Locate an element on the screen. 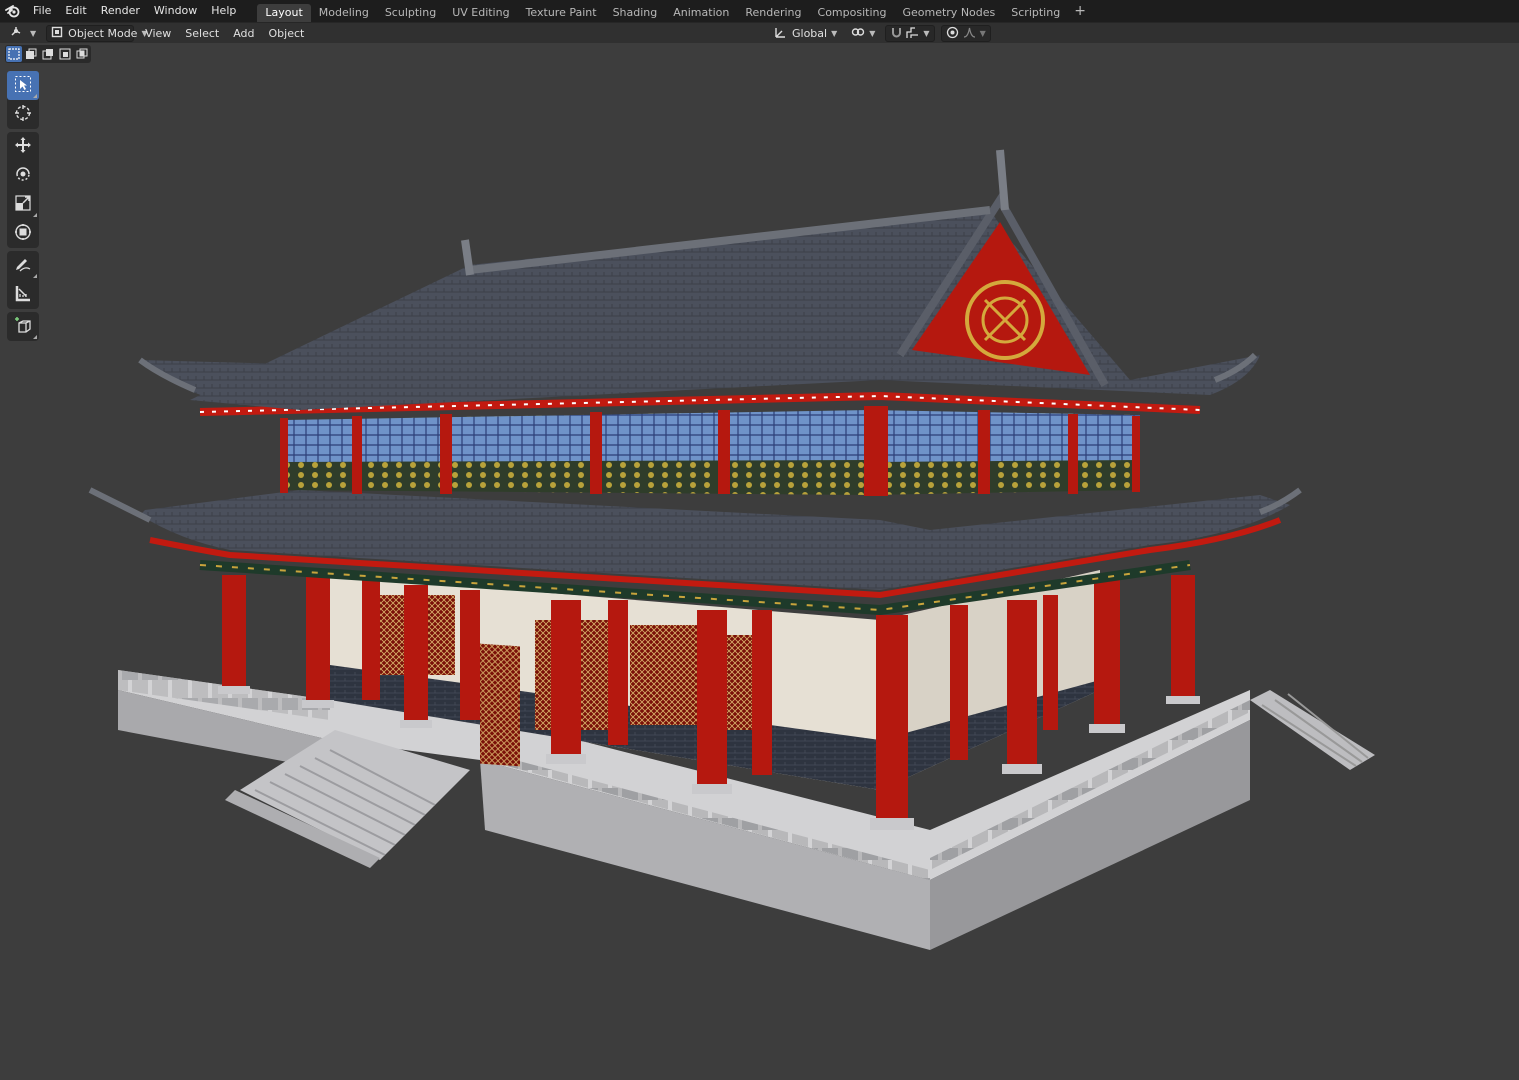 This screenshot has width=1519, height=1080. transform-tool-group is located at coordinates (23, 190).